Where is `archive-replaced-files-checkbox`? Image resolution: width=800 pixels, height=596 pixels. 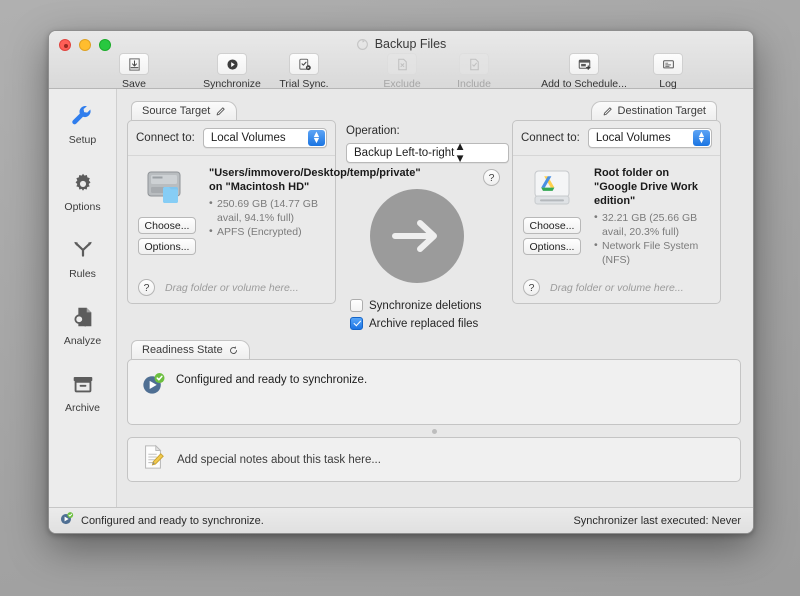 archive-replaced-files-checkbox is located at coordinates (356, 323).